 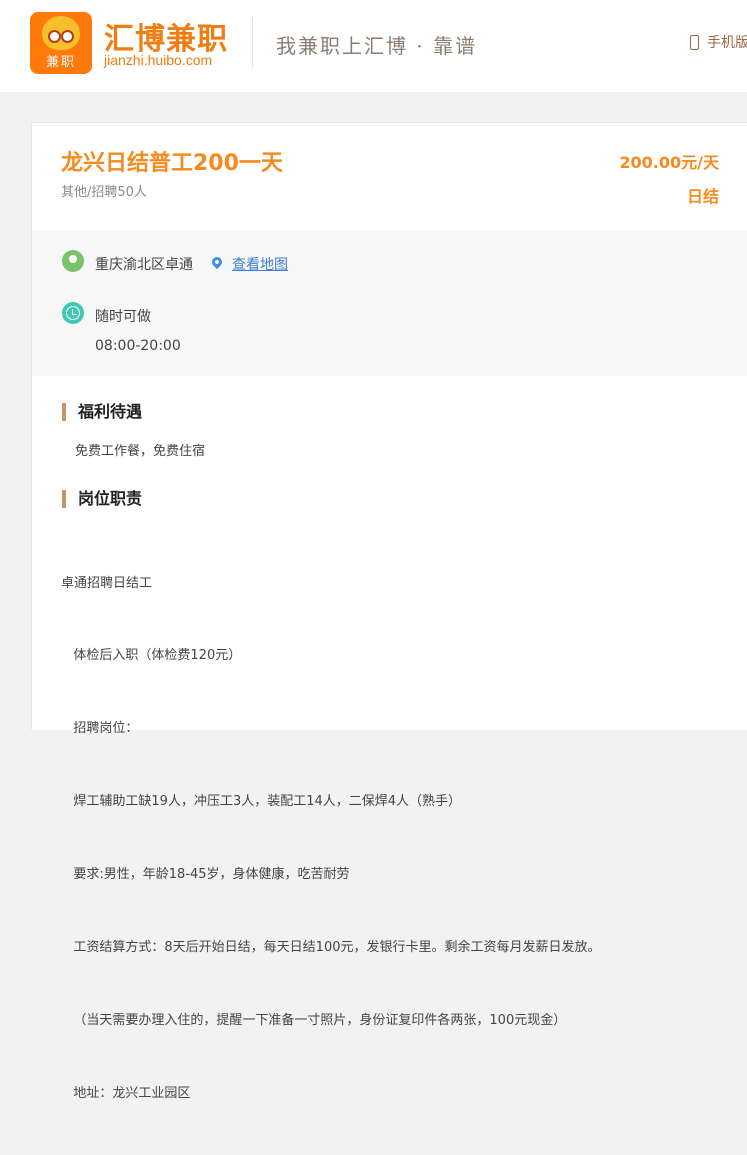 What do you see at coordinates (138, 346) in the screenshot?
I see `work-time-range: 08:00-20:00` at bounding box center [138, 346].